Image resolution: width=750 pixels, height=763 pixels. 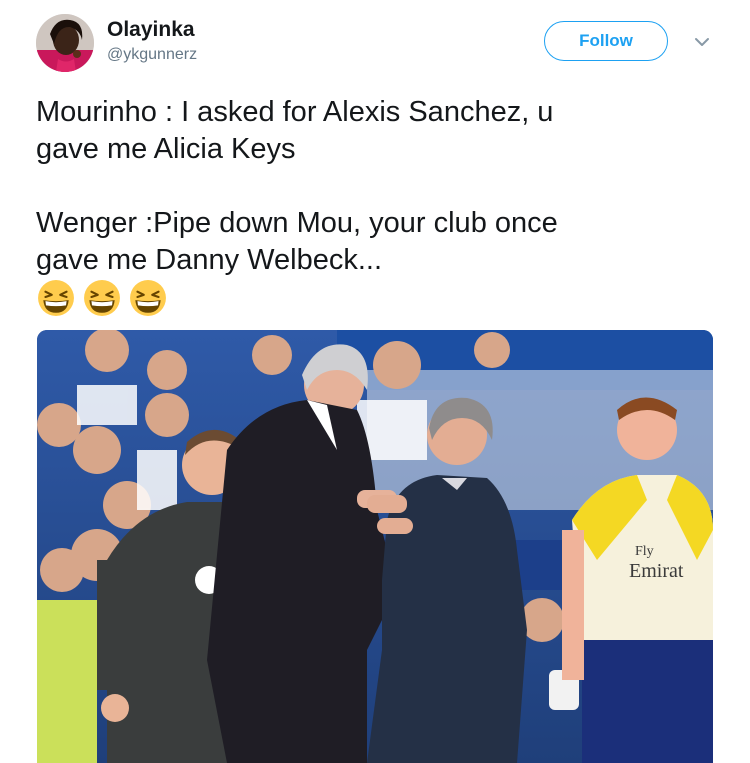 I want to click on follow-button: Follow, so click(x=606, y=41).